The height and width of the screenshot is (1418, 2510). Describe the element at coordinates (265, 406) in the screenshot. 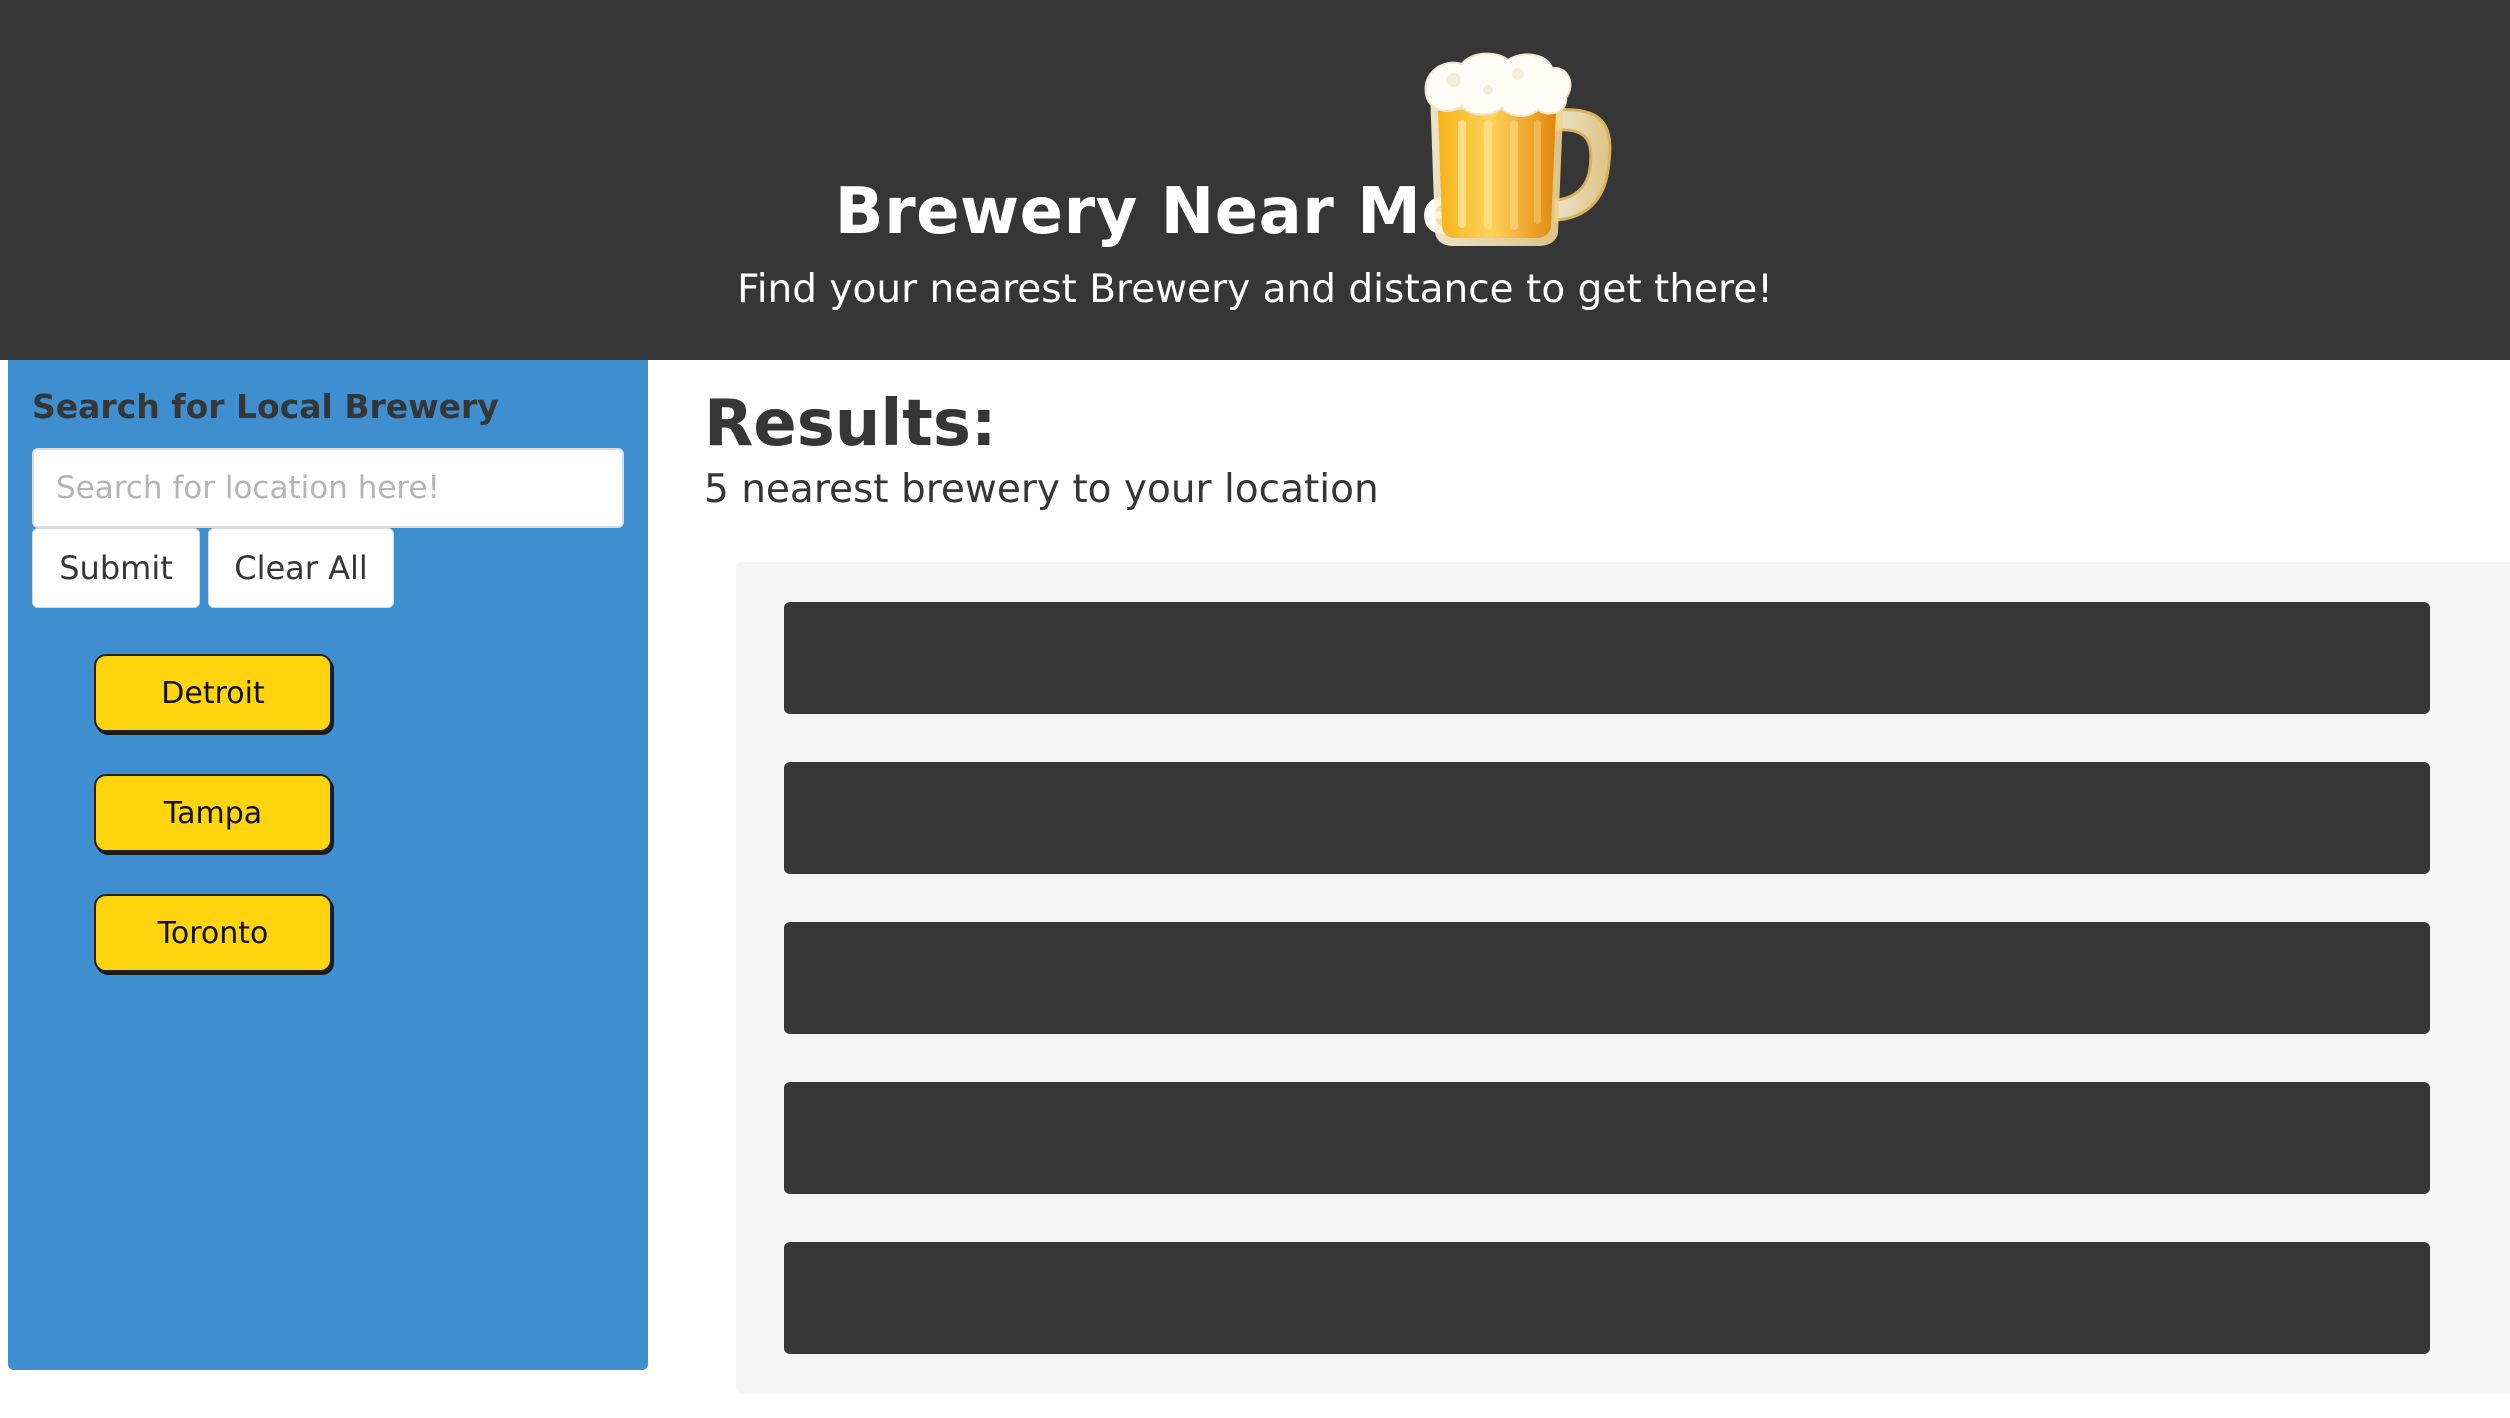

I see `sidebar-heading: Search for Local Brewery` at that location.